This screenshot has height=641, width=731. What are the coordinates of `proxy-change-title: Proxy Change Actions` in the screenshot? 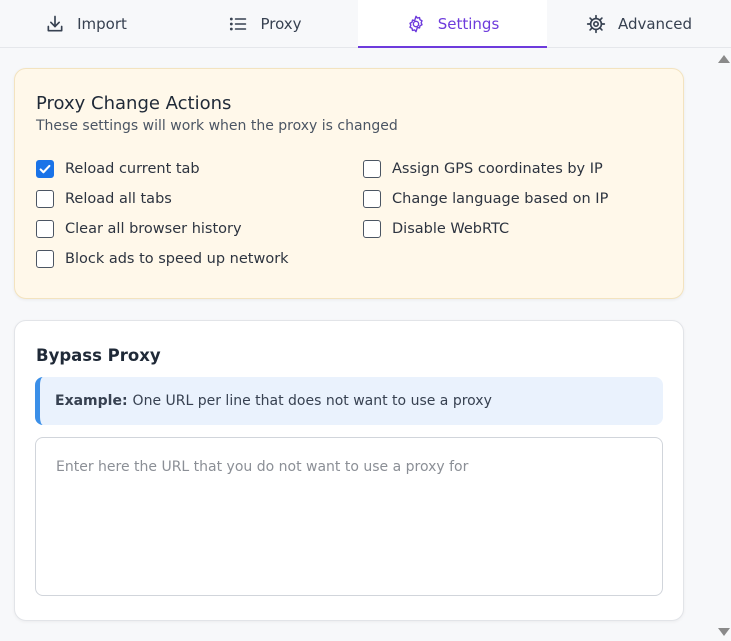 It's located at (134, 103).